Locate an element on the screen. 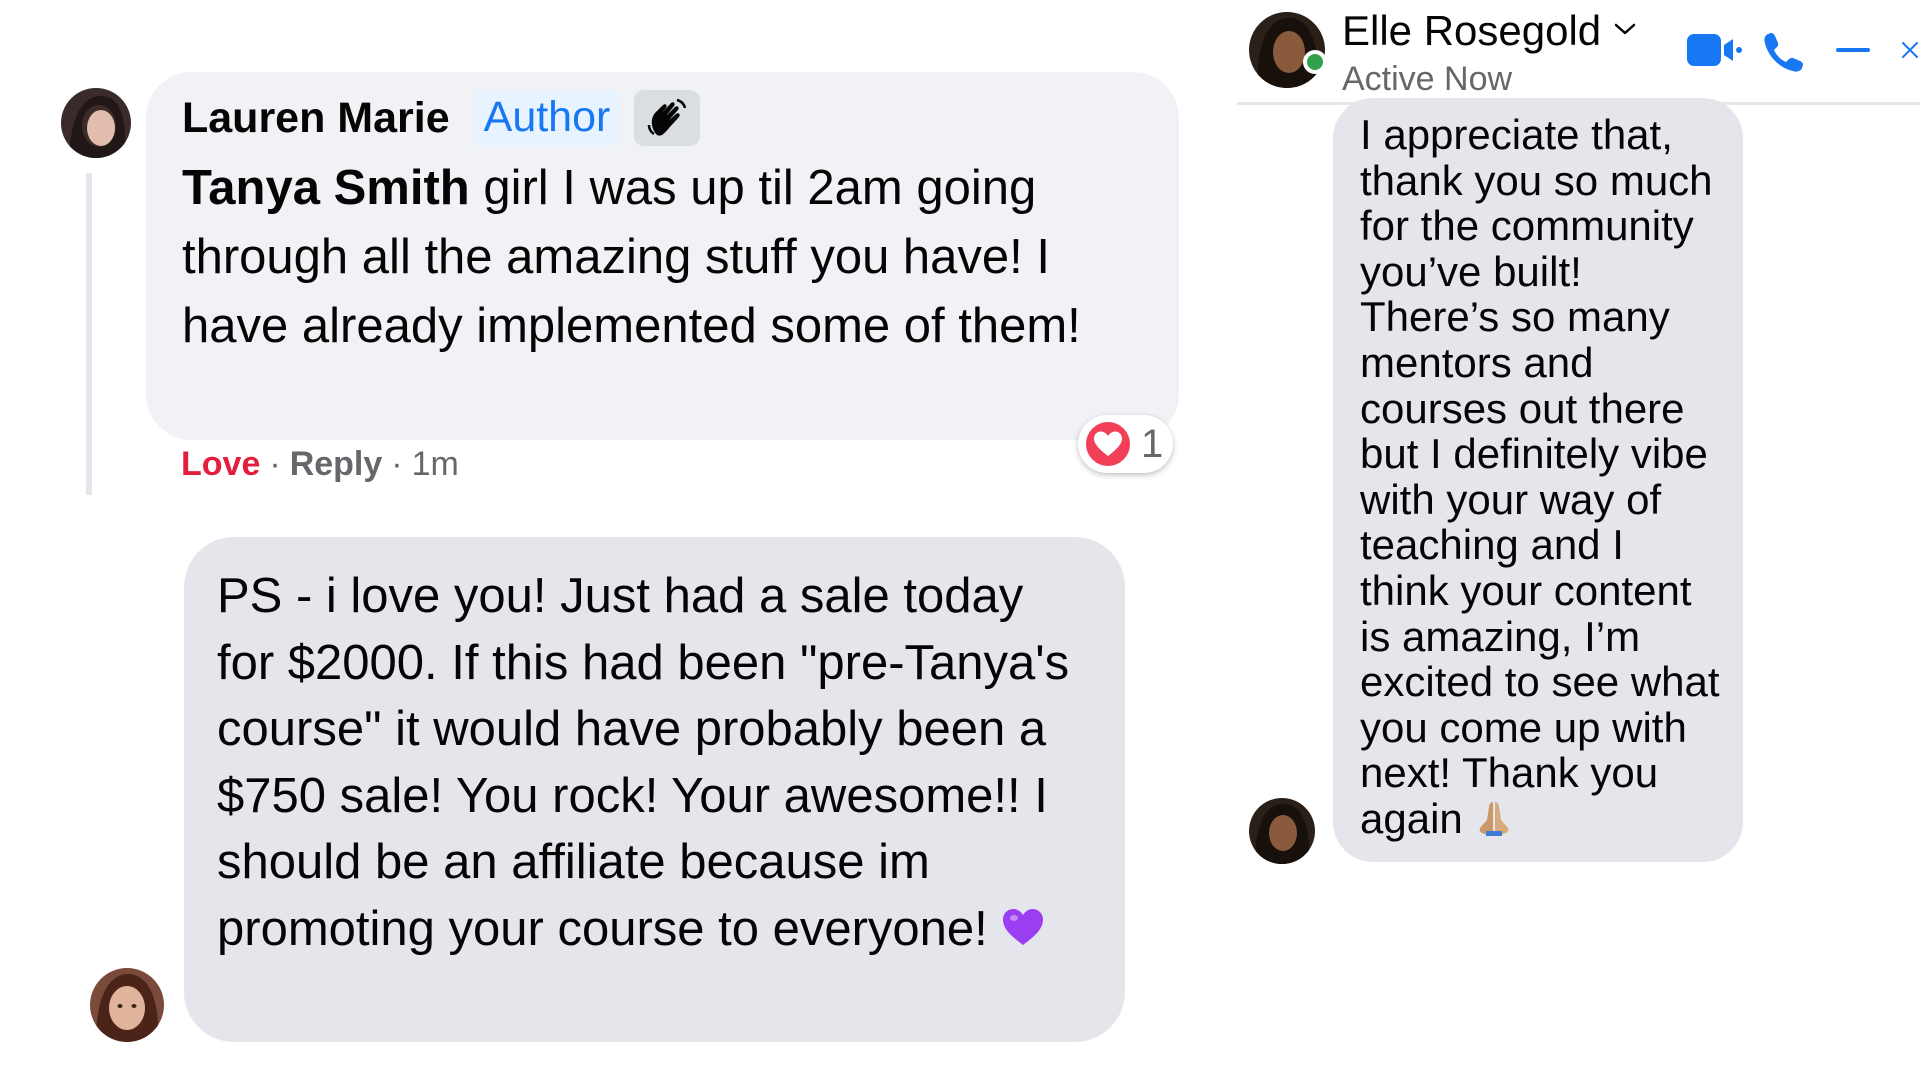 The image size is (1920, 1080). comment-timestamp: 1m is located at coordinates (435, 464).